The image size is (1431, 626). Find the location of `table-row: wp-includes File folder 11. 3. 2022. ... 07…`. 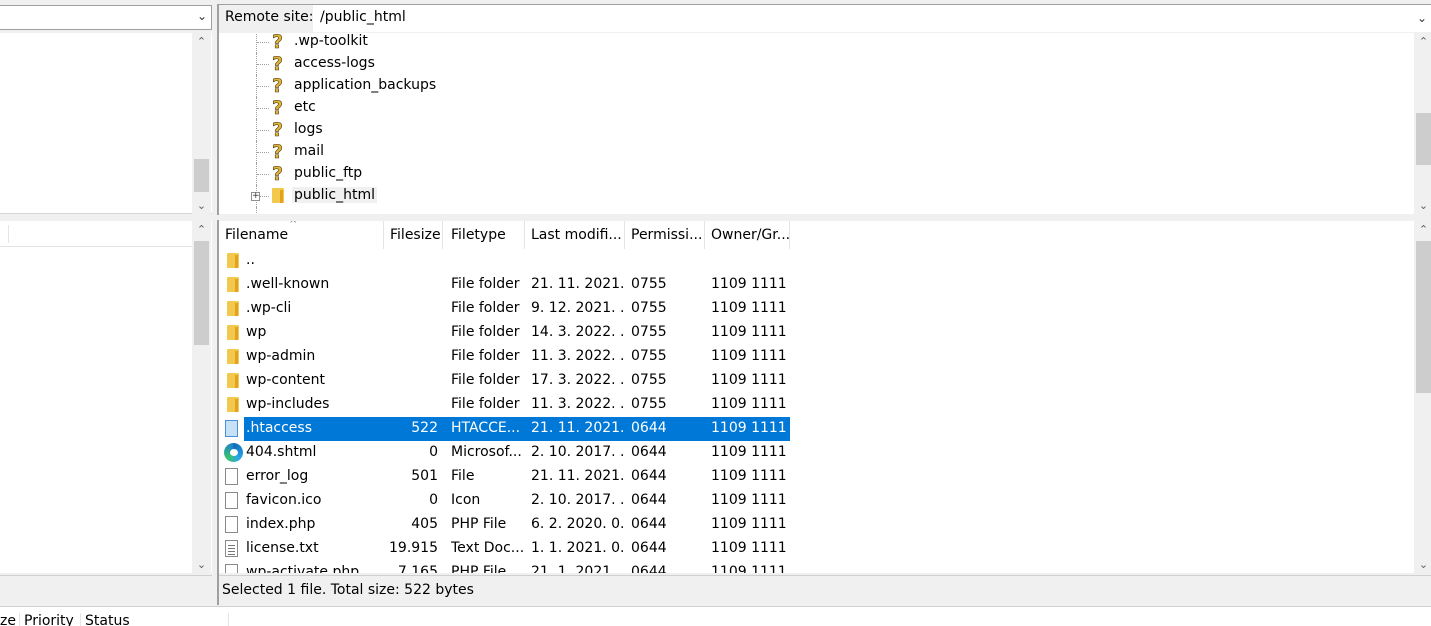

table-row: wp-includes File folder 11. 3. 2022. ... 07… is located at coordinates (506, 405).